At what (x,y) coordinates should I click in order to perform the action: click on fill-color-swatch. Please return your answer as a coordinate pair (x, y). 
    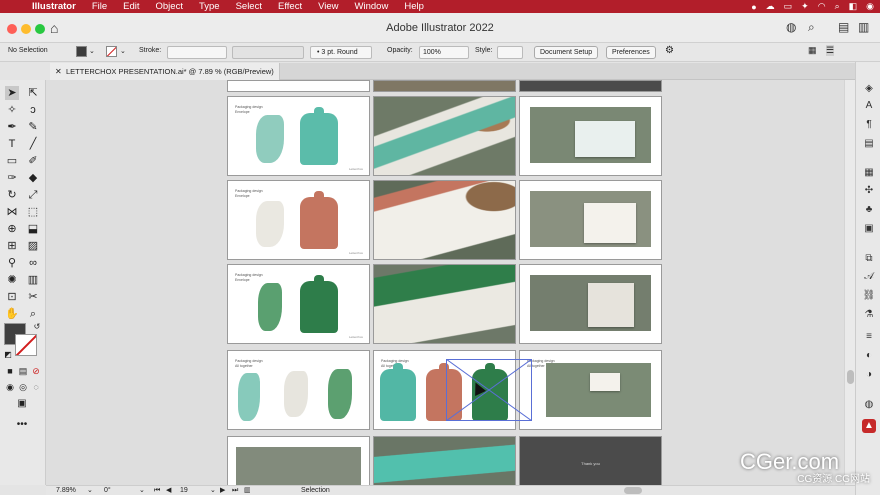
    Looking at the image, I should click on (81, 51).